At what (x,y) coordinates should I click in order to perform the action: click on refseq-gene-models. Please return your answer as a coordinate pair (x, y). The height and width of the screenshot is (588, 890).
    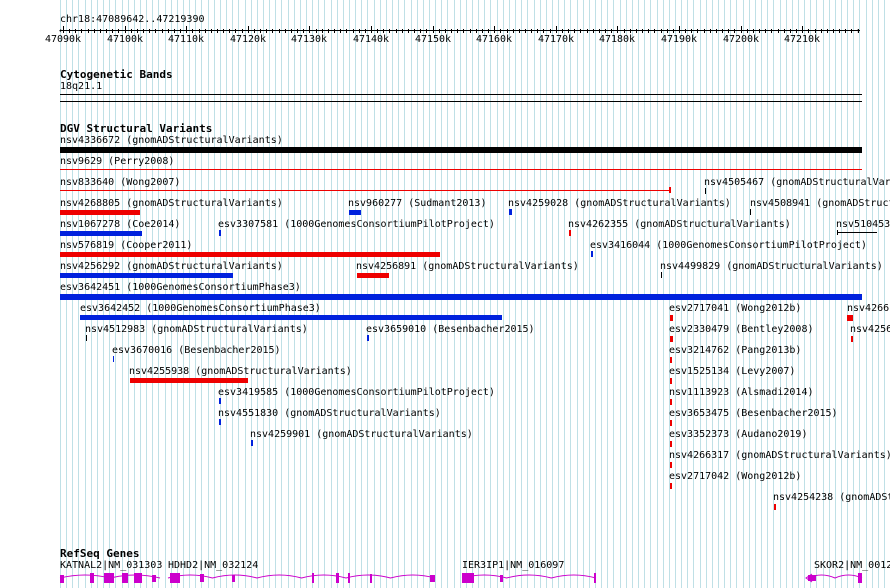
    Looking at the image, I should click on (461, 578).